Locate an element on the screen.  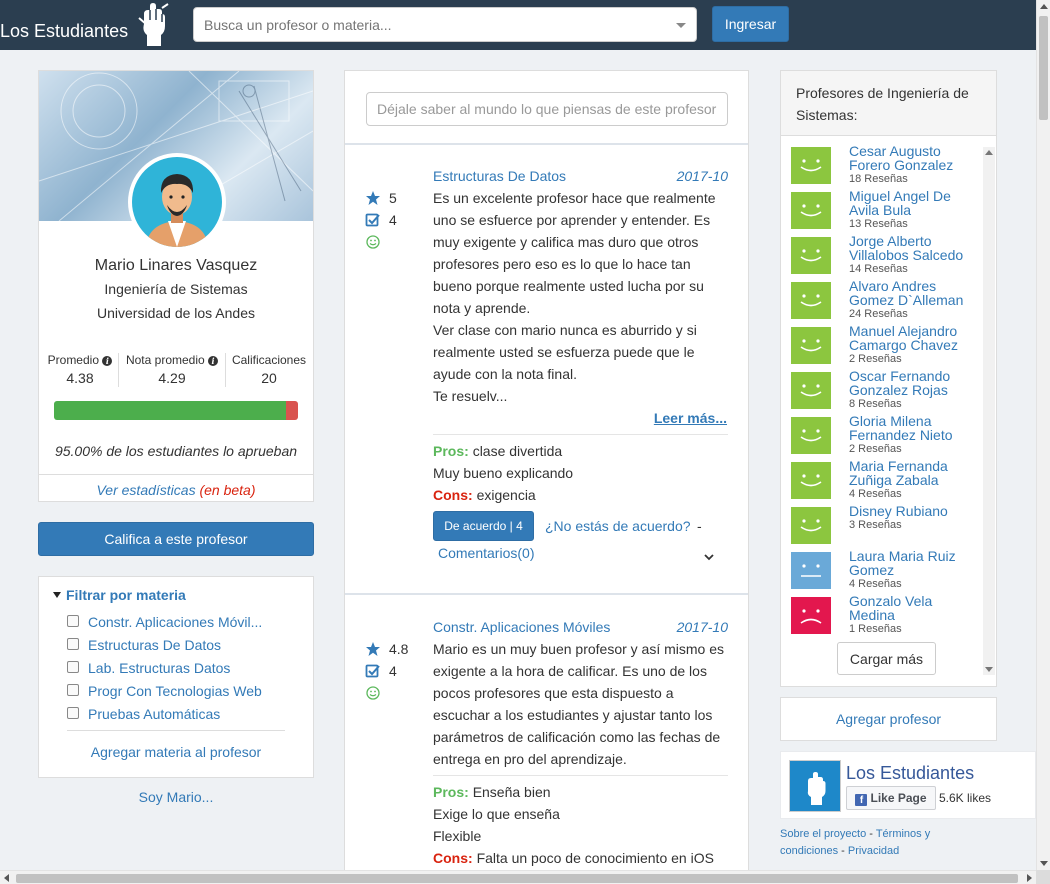
professor-list-item: Disney Rubiano 3 Reseñas is located at coordinates (886, 525).